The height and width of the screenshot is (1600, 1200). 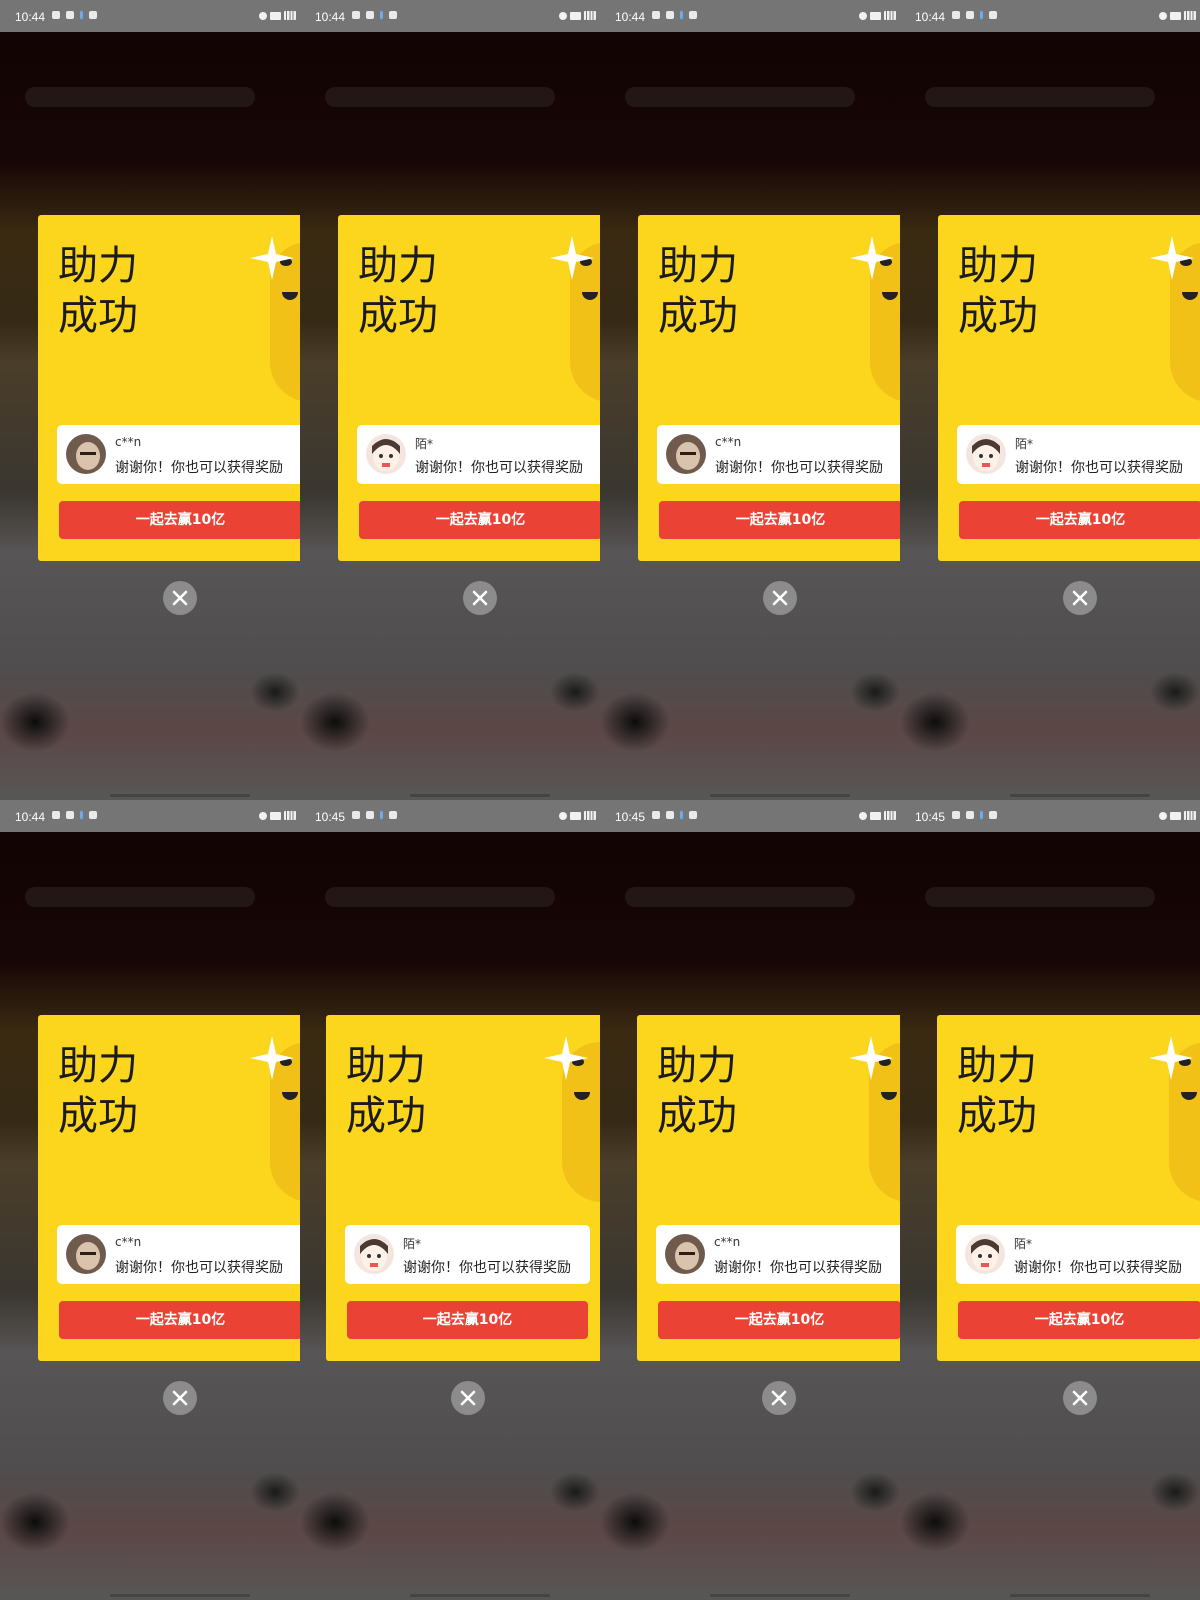 I want to click on panel-8: 10:45 助力 成功 陌* 谢谢你！你也可以获得奖励 一起去赢10亿, so click(x=1050, y=1200).